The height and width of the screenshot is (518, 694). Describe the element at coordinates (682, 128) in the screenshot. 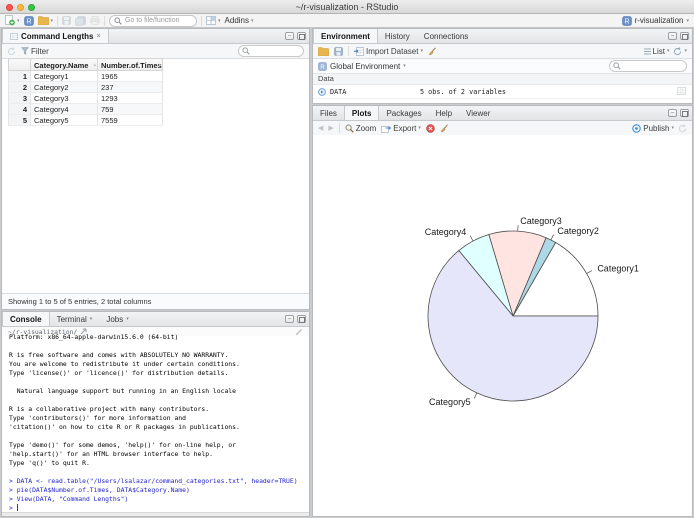

I see `refresh-plot-button` at that location.